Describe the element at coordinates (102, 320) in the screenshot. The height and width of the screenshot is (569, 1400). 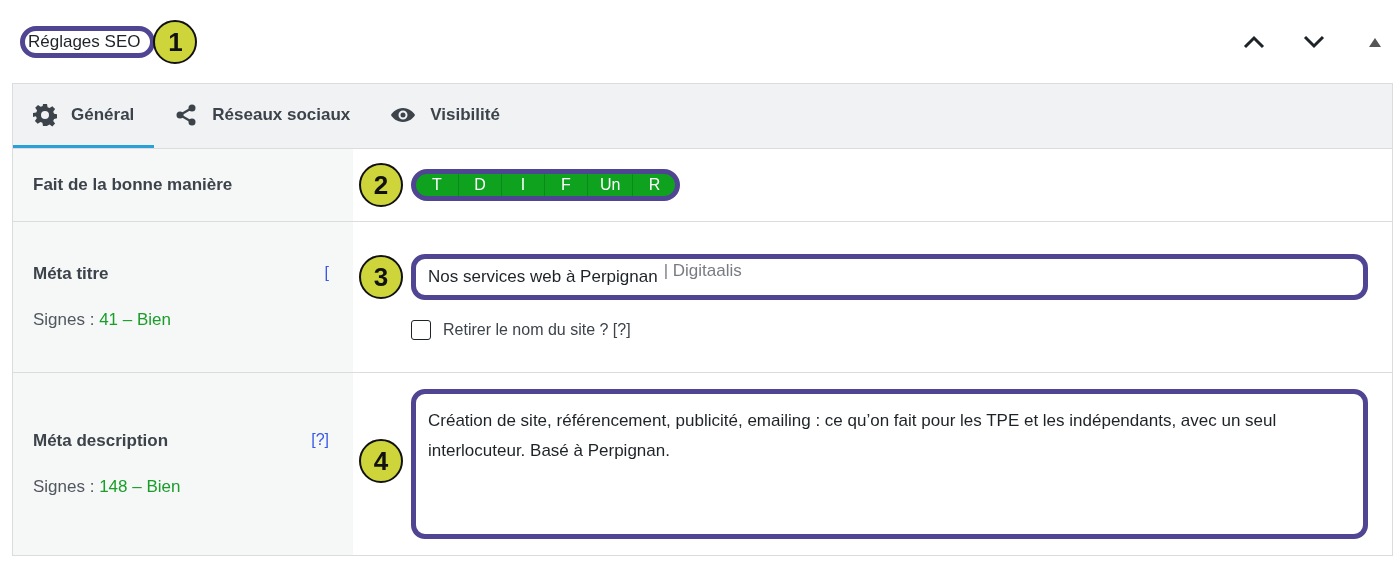
I see `character-count: Signes : 41 – Bien` at that location.